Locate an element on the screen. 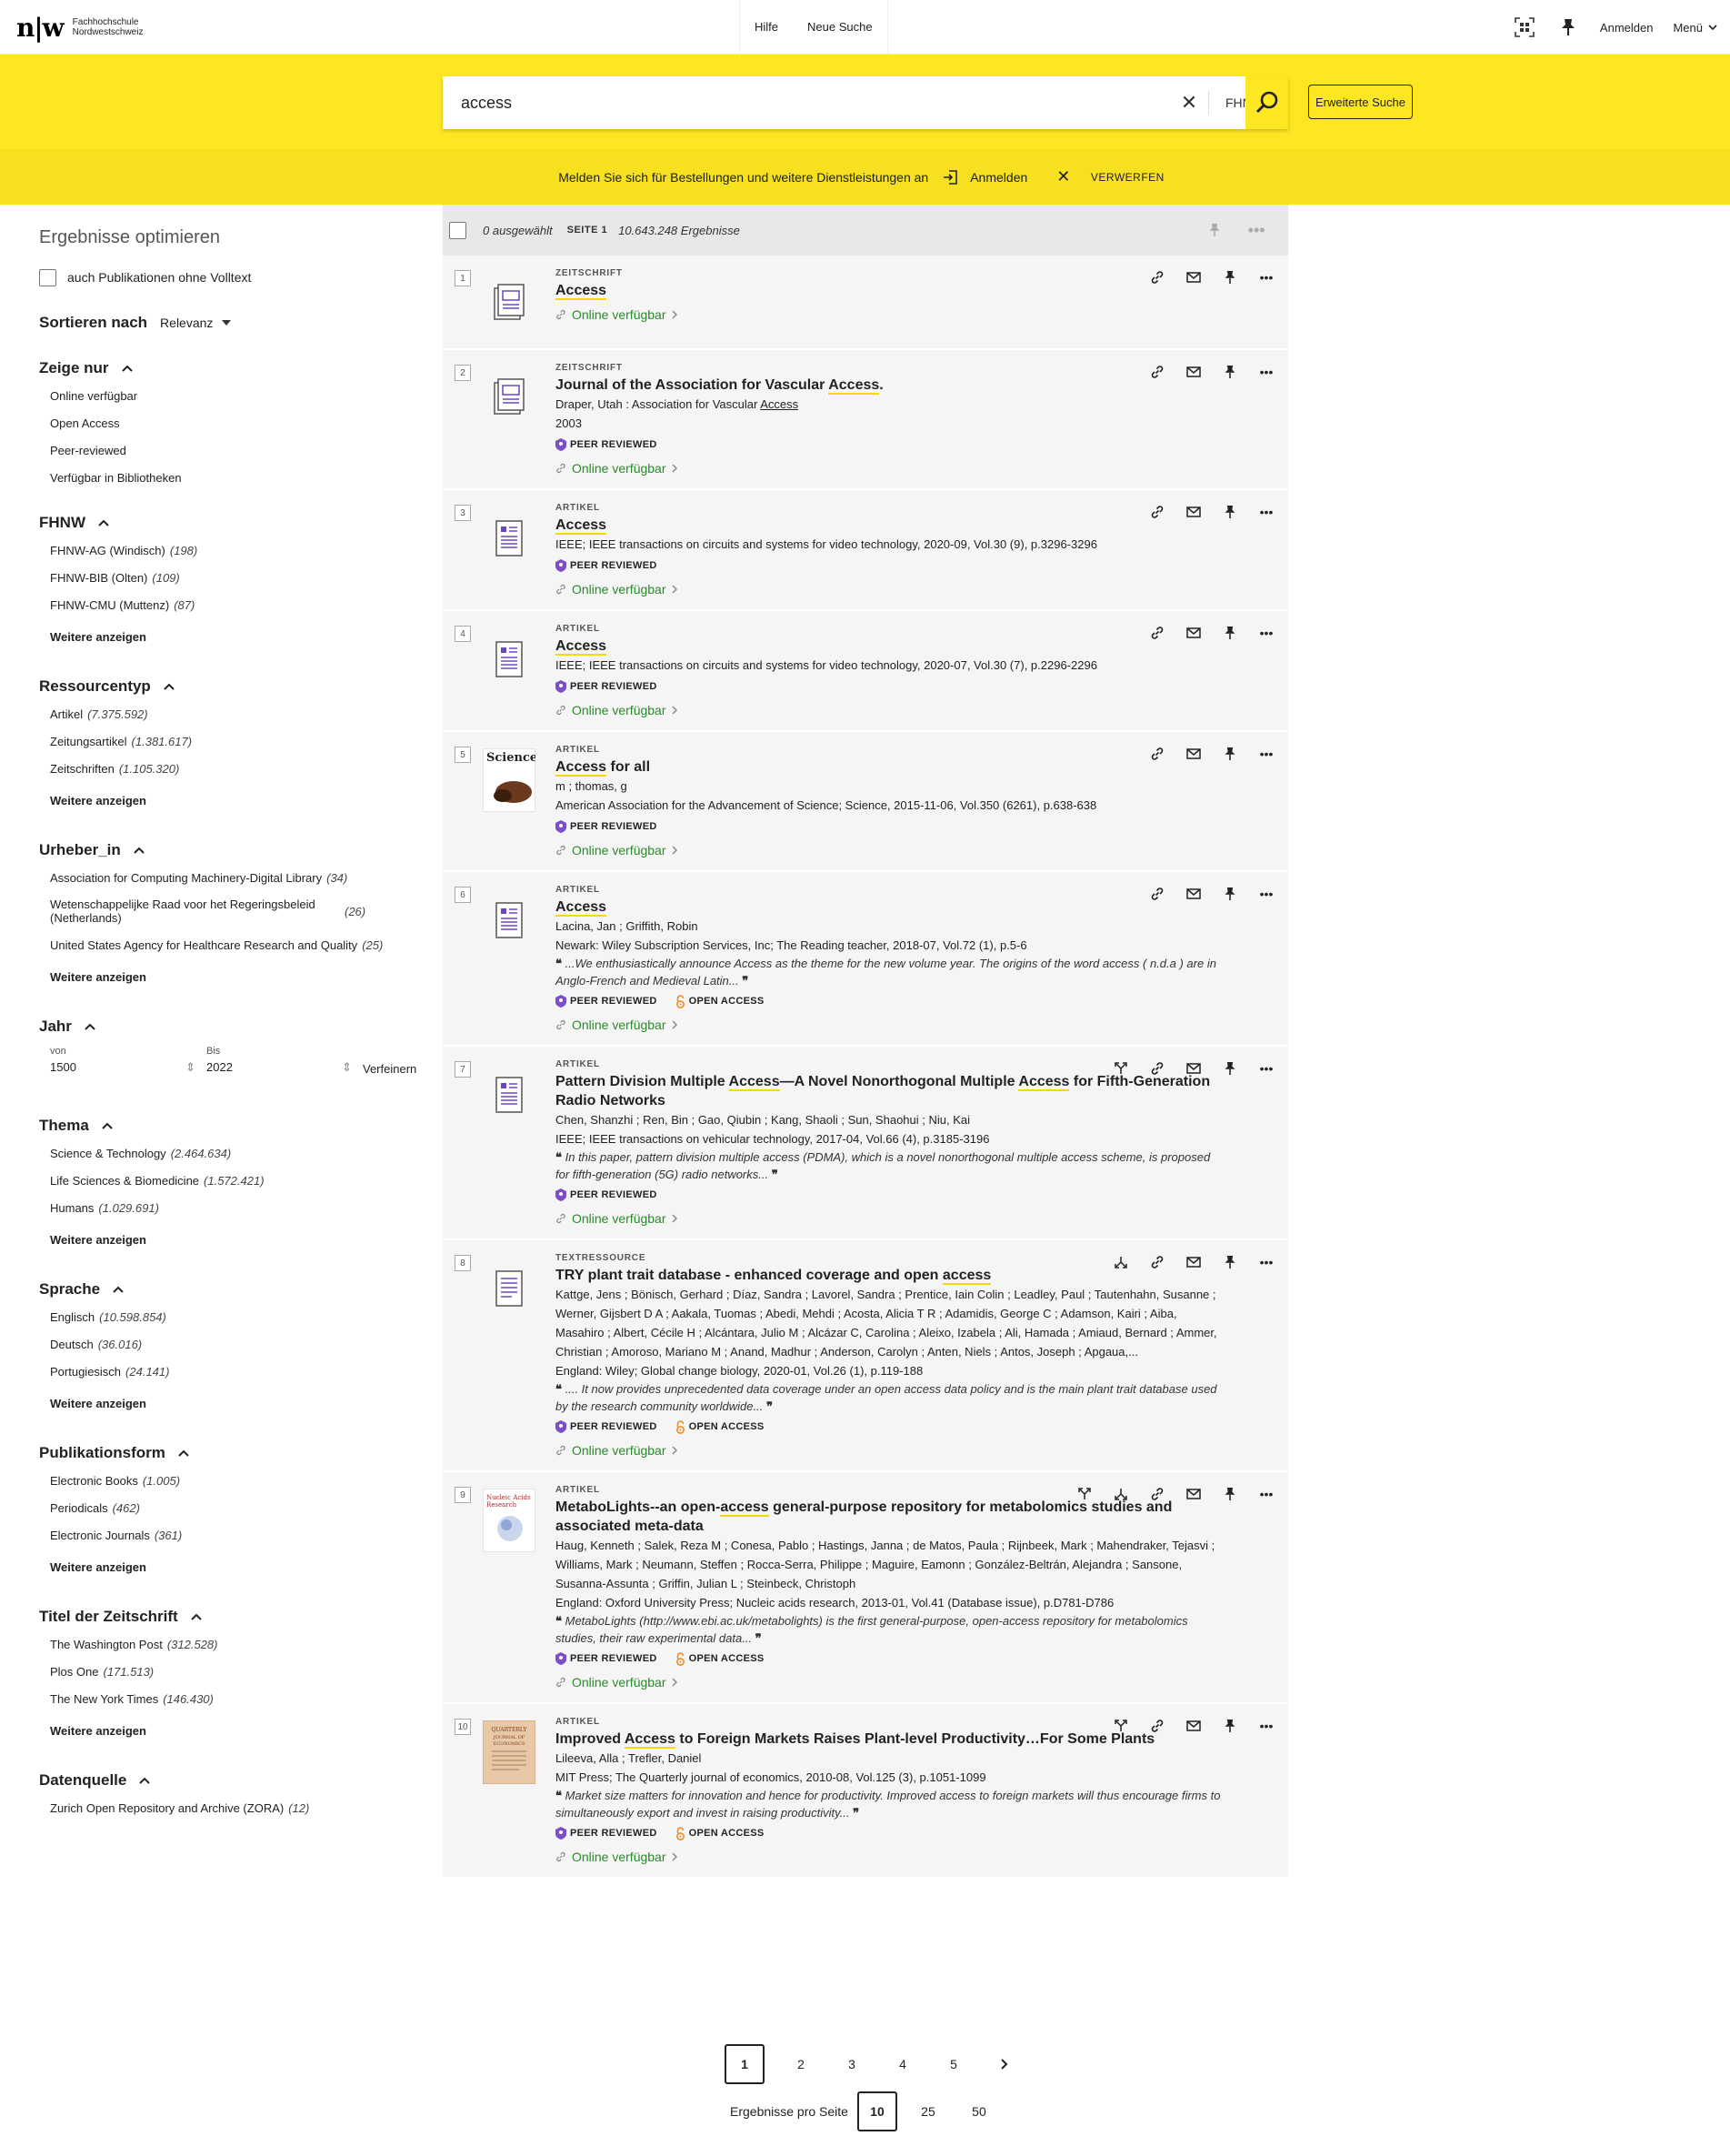  signin-link: Anmelden is located at coordinates (1627, 28).